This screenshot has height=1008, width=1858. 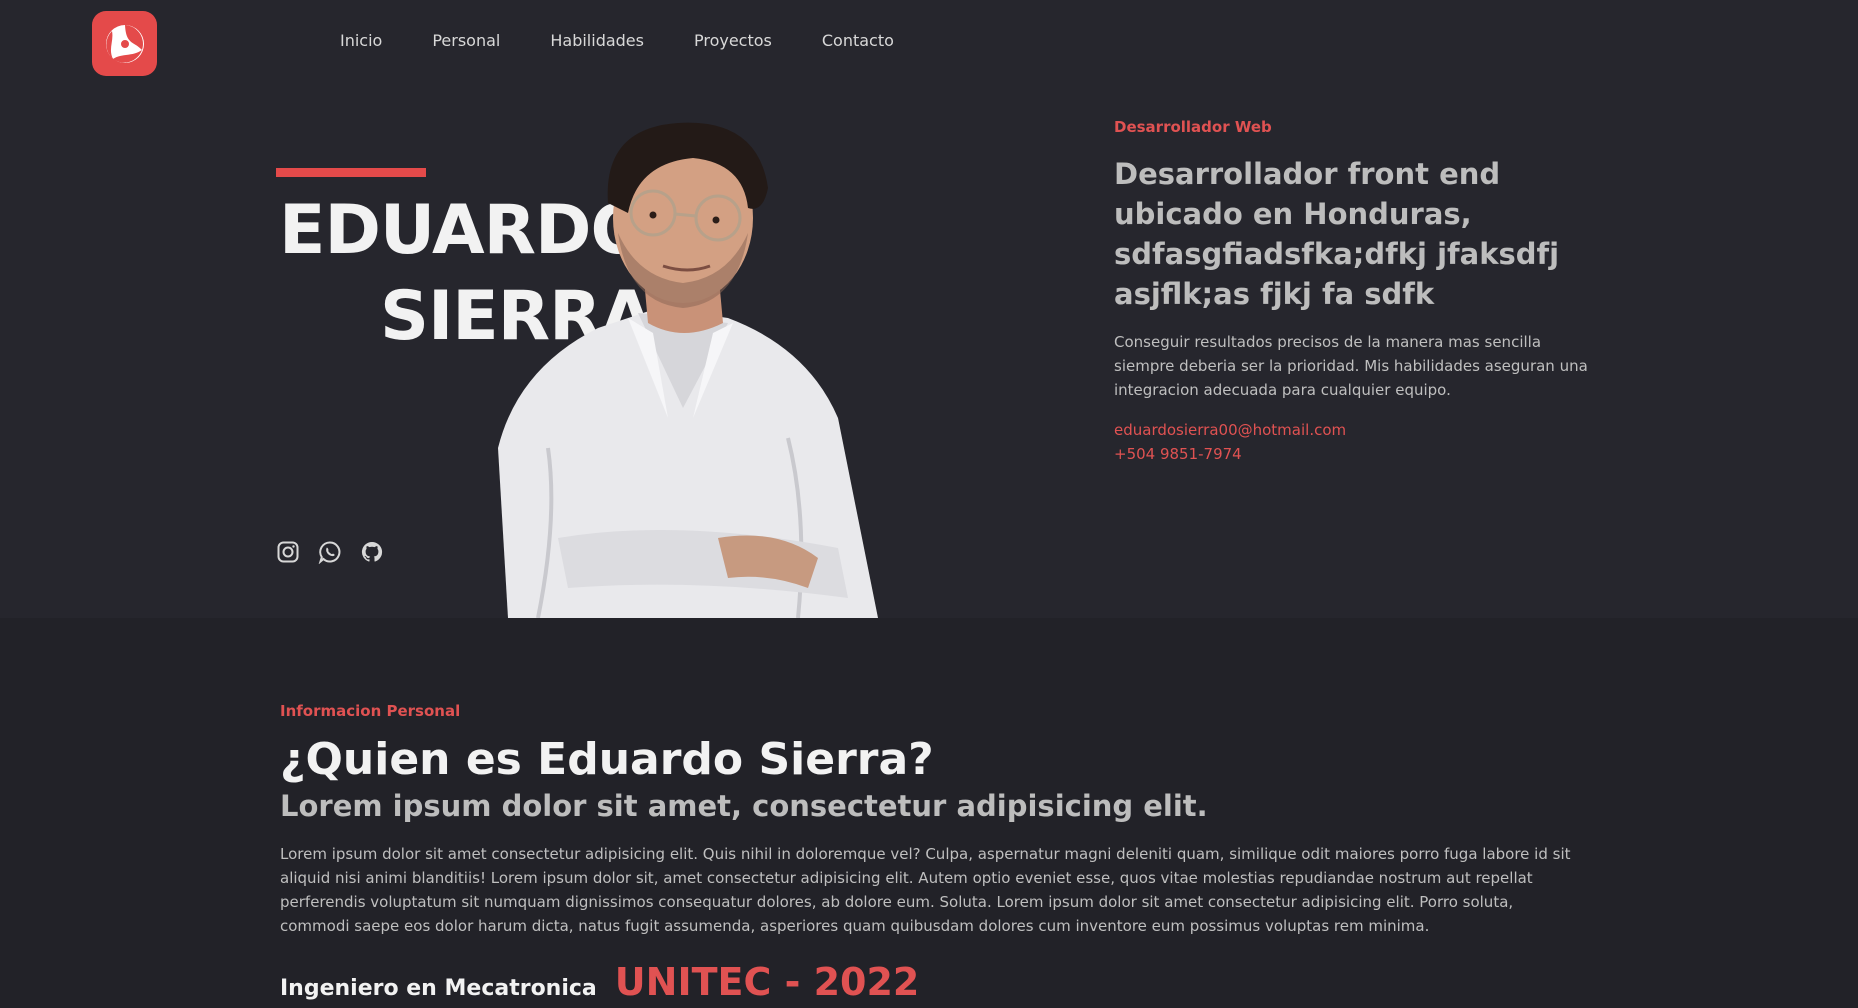 I want to click on yin-yang-swirl-icon, so click(x=124, y=43).